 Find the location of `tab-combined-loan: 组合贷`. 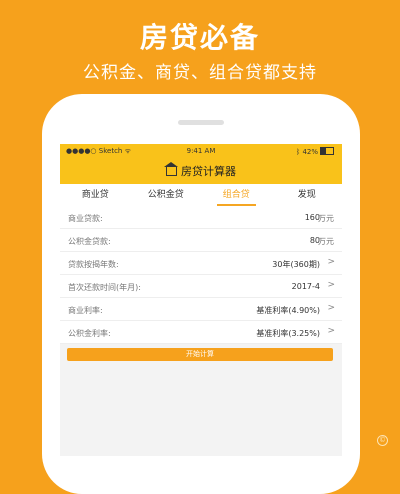

tab-combined-loan: 组合贷 is located at coordinates (236, 195).